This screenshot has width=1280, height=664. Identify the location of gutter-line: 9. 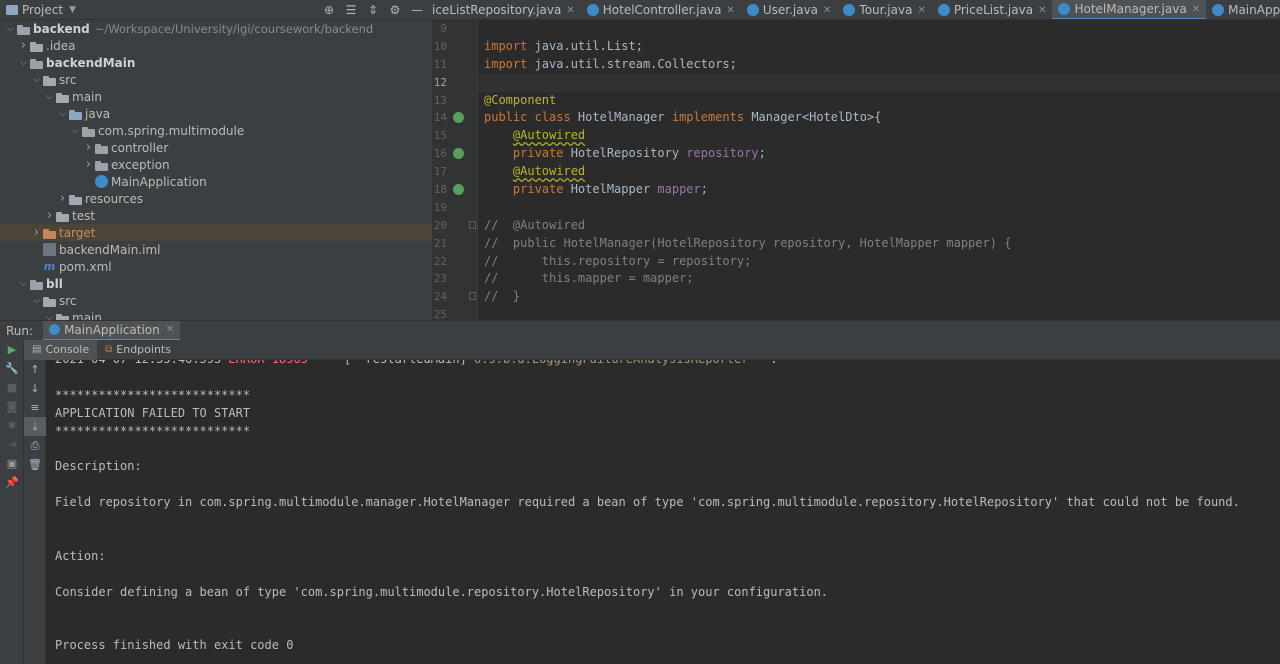
(454, 29).